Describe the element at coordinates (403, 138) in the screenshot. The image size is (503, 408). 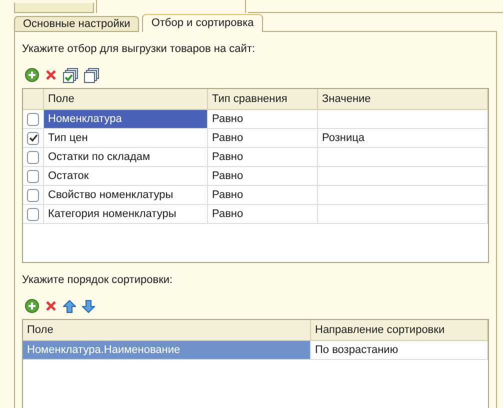
I see `table-cell: Розница` at that location.